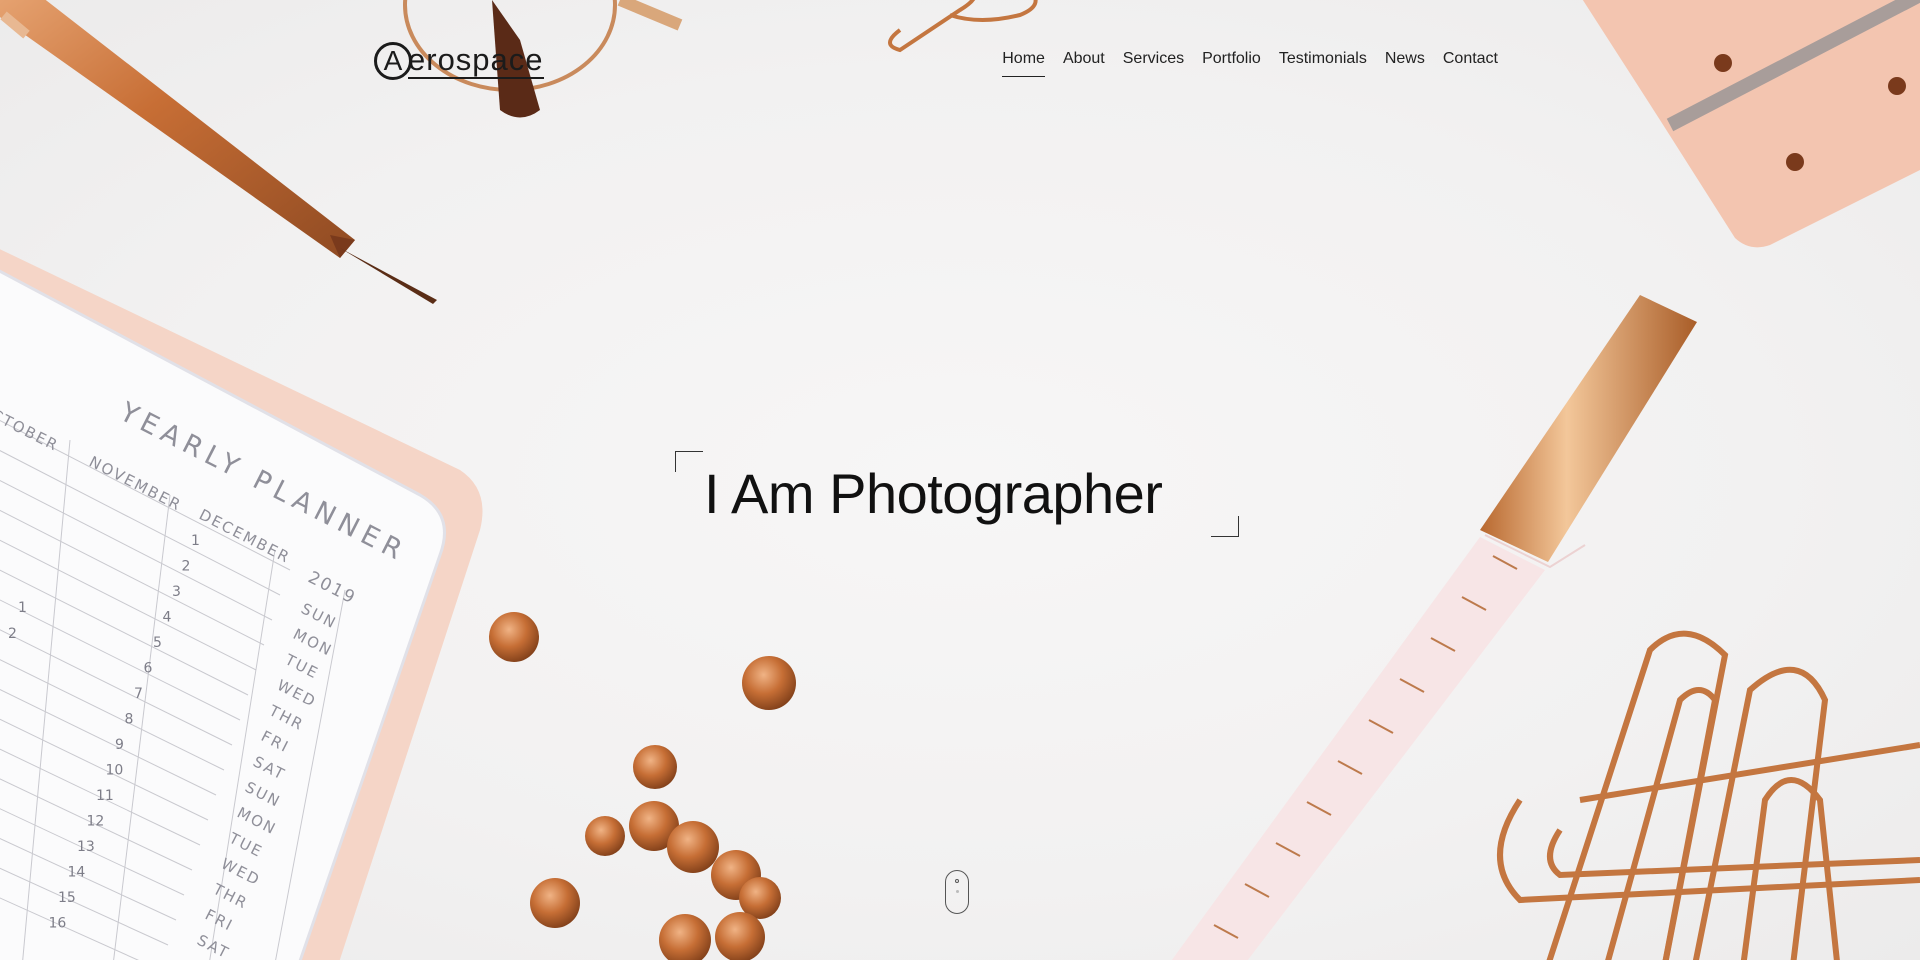 The width and height of the screenshot is (1920, 960). I want to click on hero-title: I Am Photographer, so click(933, 493).